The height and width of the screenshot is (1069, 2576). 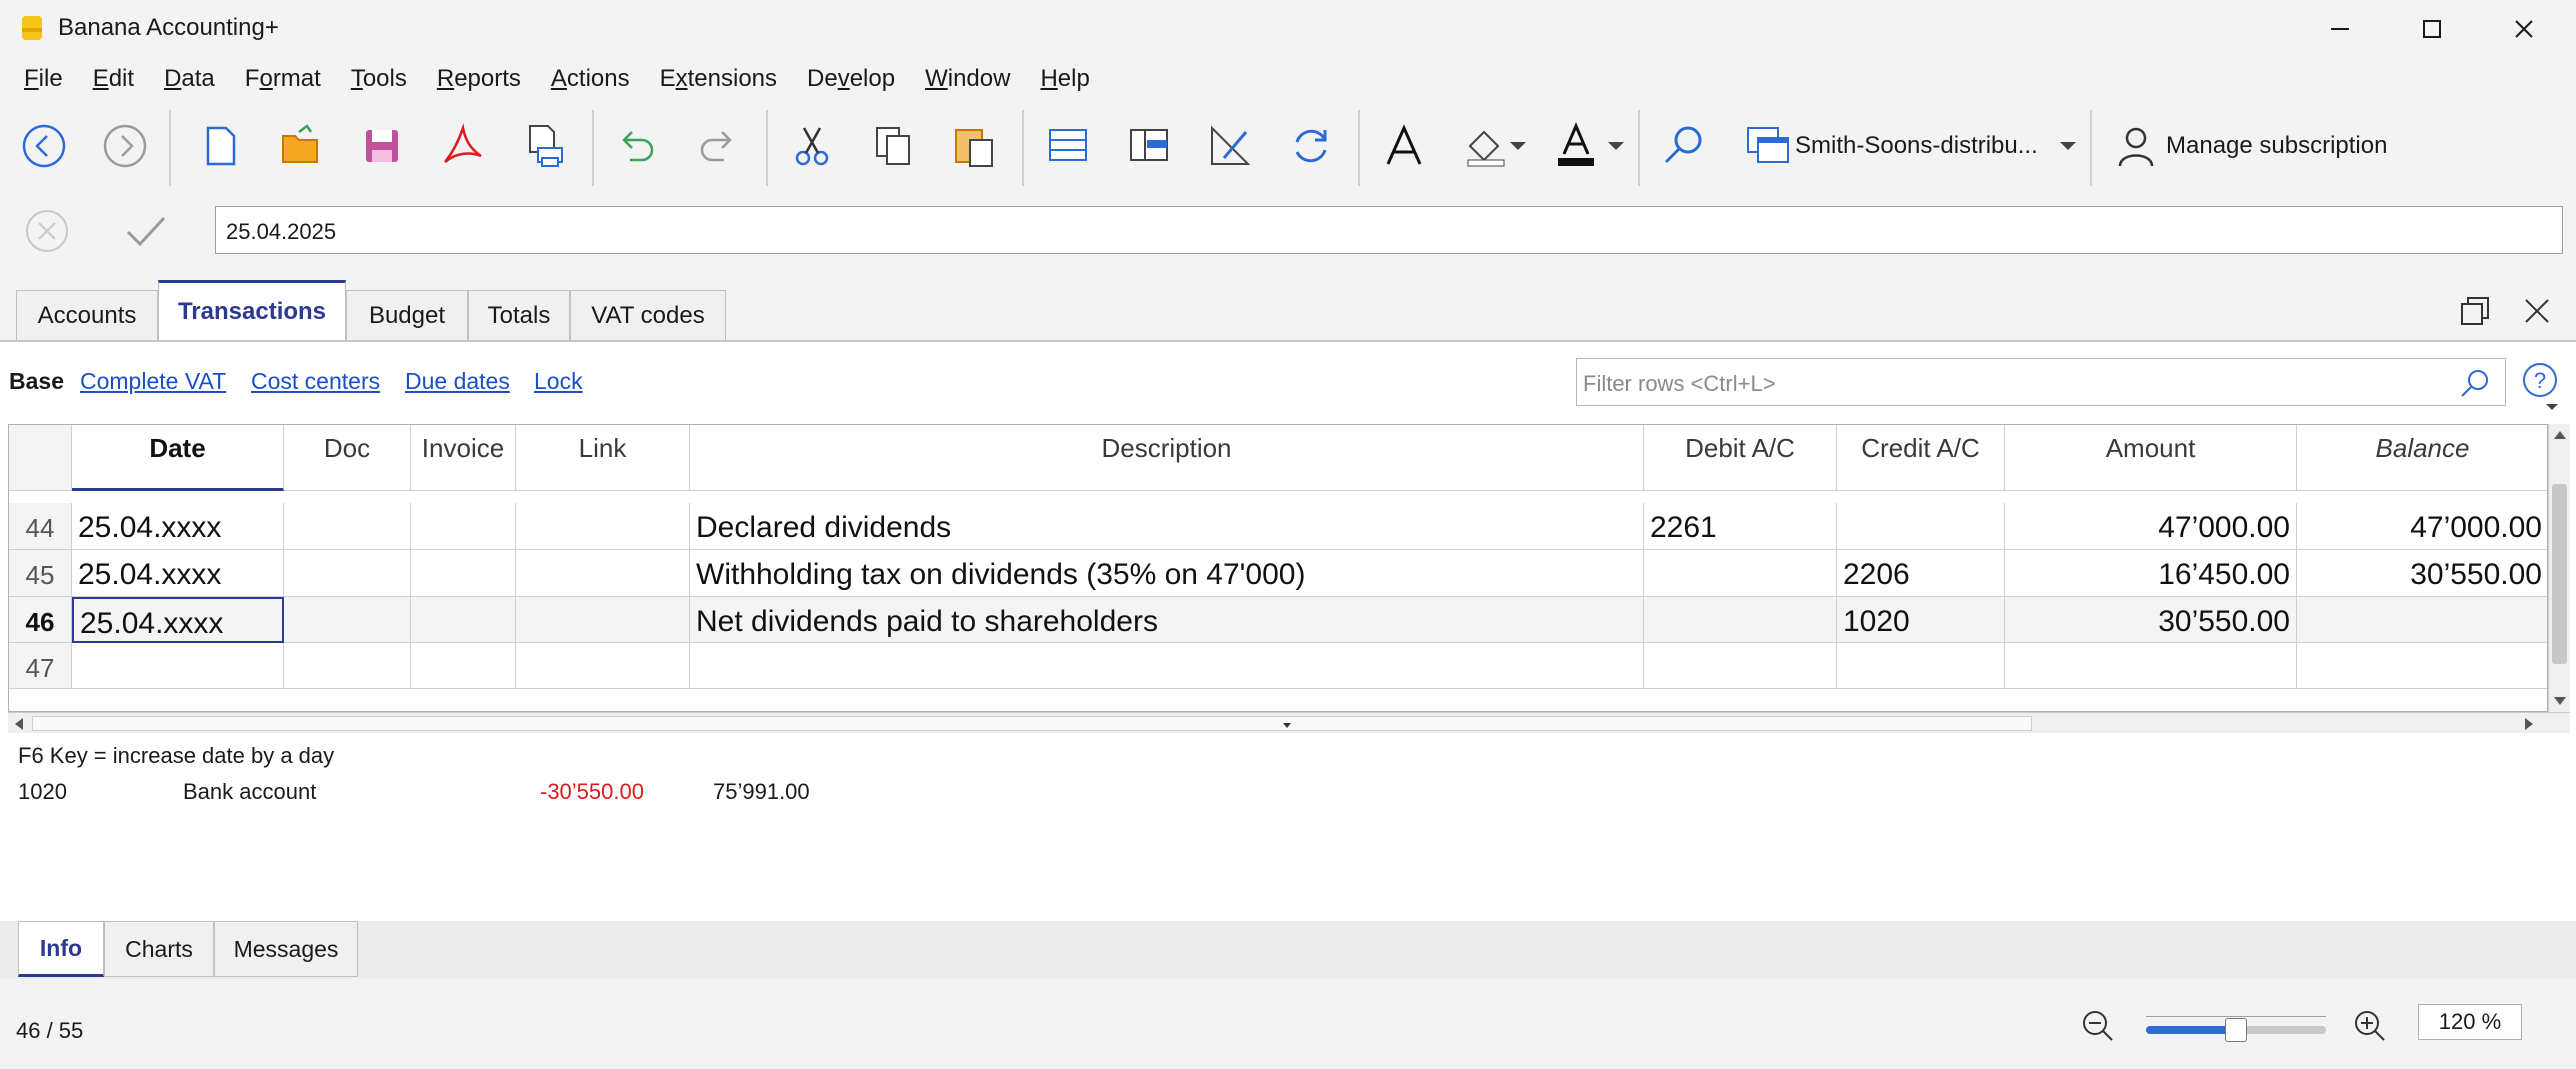 What do you see at coordinates (159, 949) in the screenshot?
I see `tab-charts: Charts` at bounding box center [159, 949].